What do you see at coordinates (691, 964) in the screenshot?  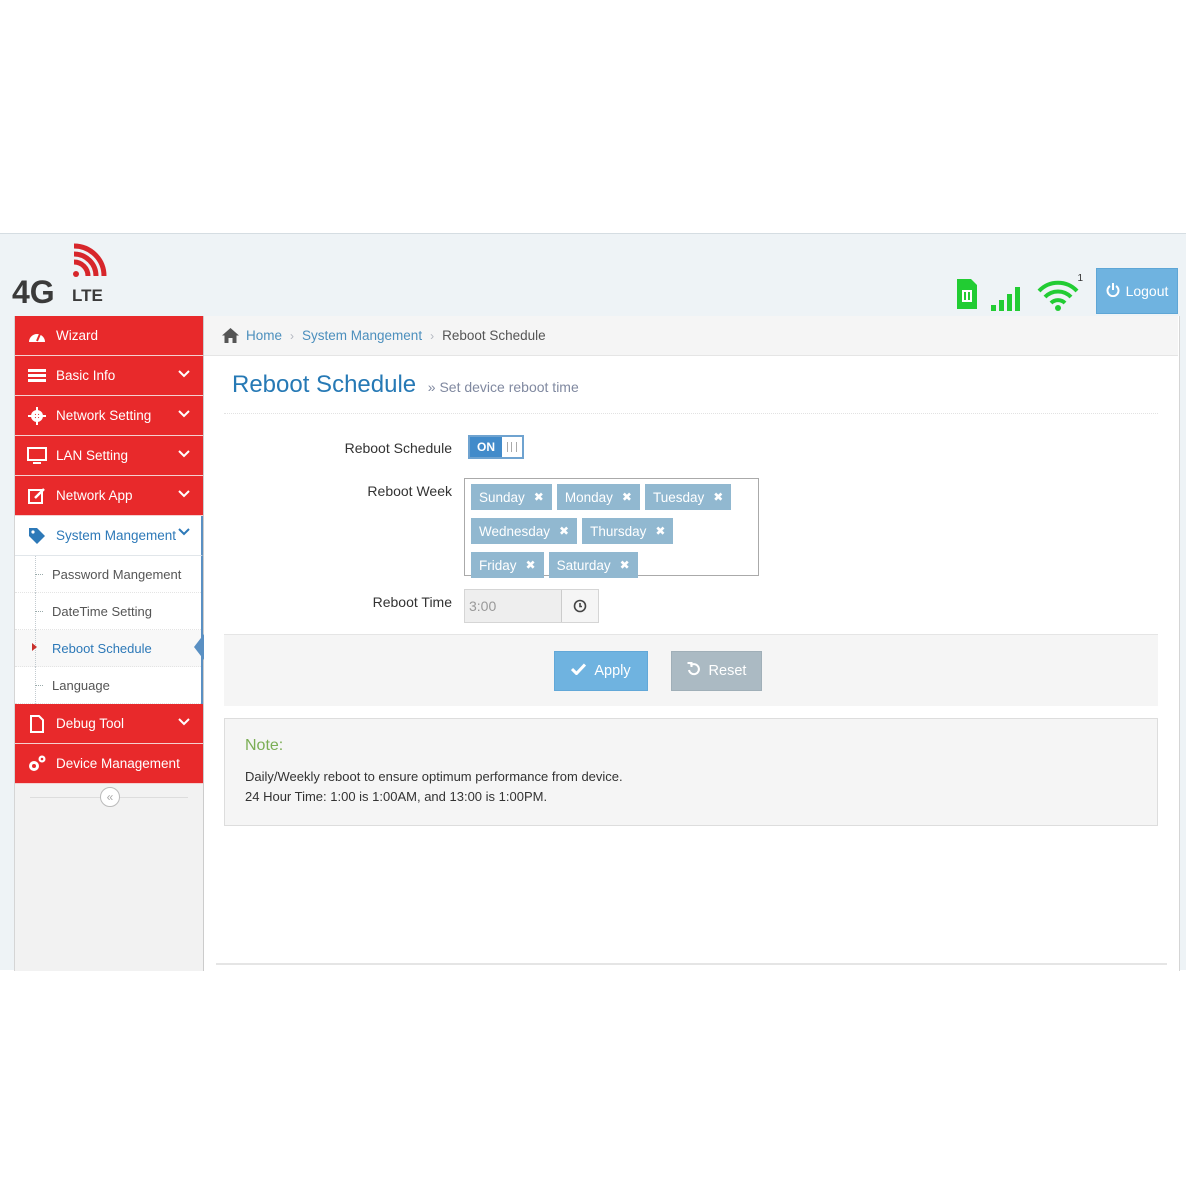 I see `footer-divider` at bounding box center [691, 964].